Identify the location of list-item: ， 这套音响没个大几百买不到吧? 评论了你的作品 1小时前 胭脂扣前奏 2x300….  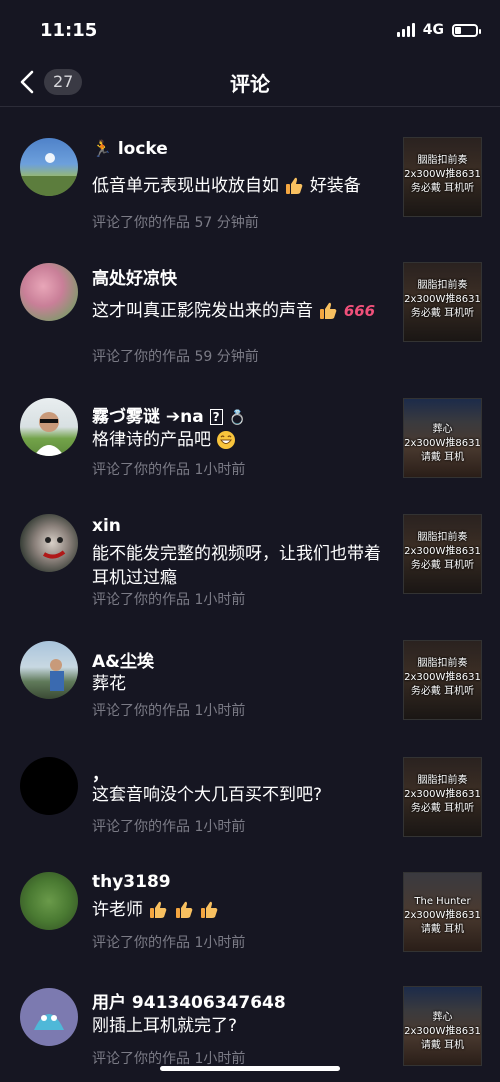
(250, 792).